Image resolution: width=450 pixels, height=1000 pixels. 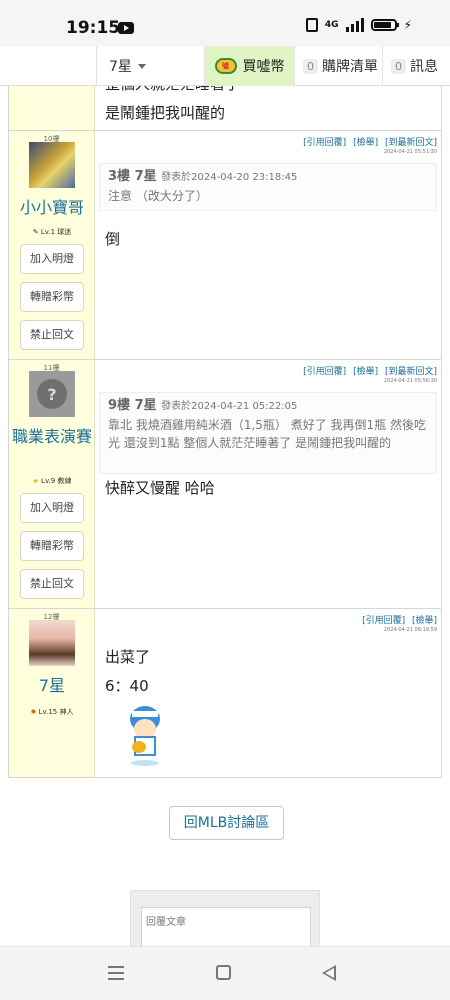 I want to click on quote-header: 3樓 7星 發表於2024-04-20 23:18:45, so click(x=268, y=177).